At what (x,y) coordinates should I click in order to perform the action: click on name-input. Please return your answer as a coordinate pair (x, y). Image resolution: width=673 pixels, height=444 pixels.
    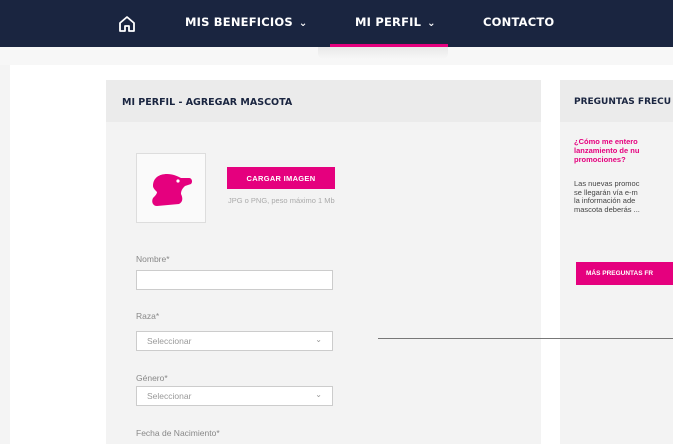
    Looking at the image, I should click on (234, 280).